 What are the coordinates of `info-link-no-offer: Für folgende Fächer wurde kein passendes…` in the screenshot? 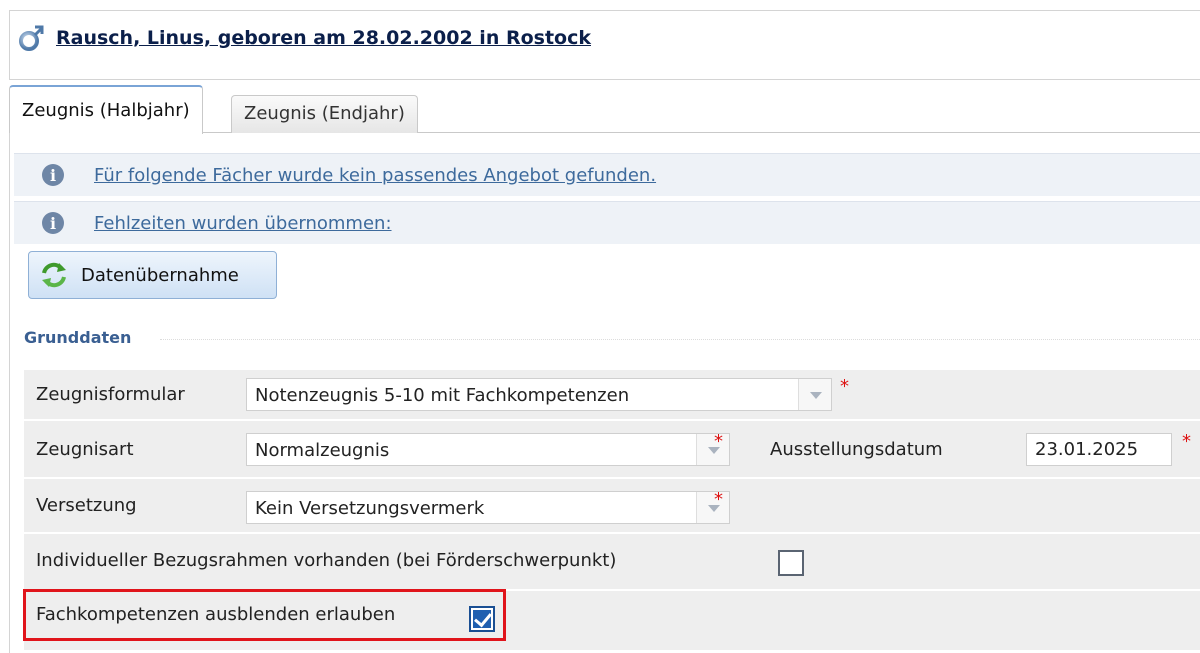 It's located at (375, 175).